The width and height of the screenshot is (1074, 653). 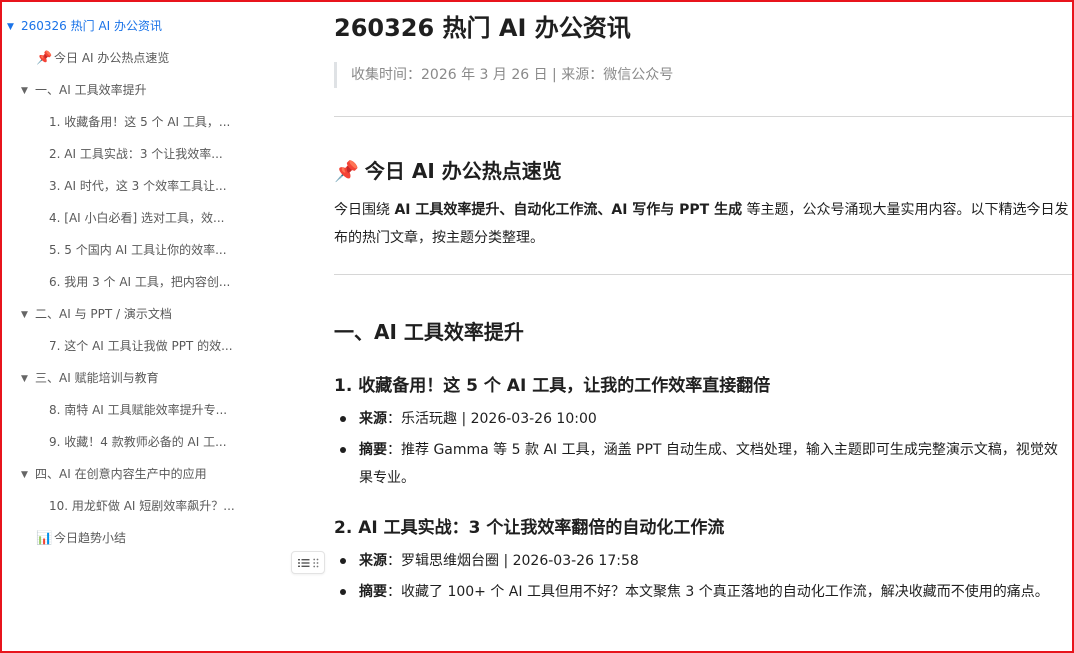 What do you see at coordinates (163, 314) in the screenshot?
I see `toc-item-section-2: ▼ 二、AI 与 PPT / 演示文档` at bounding box center [163, 314].